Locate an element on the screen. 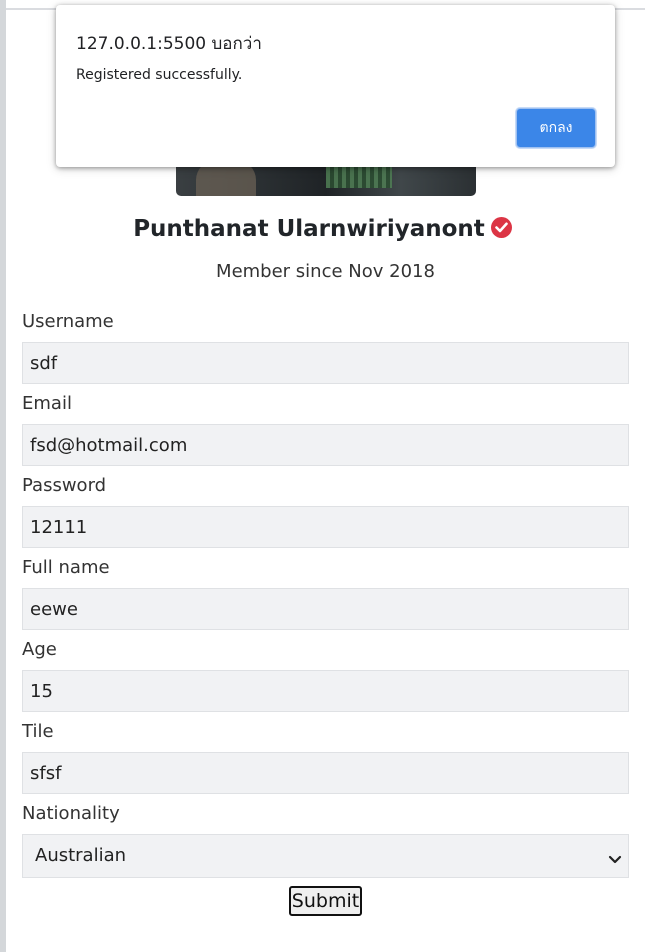  full-name-label: Full name is located at coordinates (66, 567).